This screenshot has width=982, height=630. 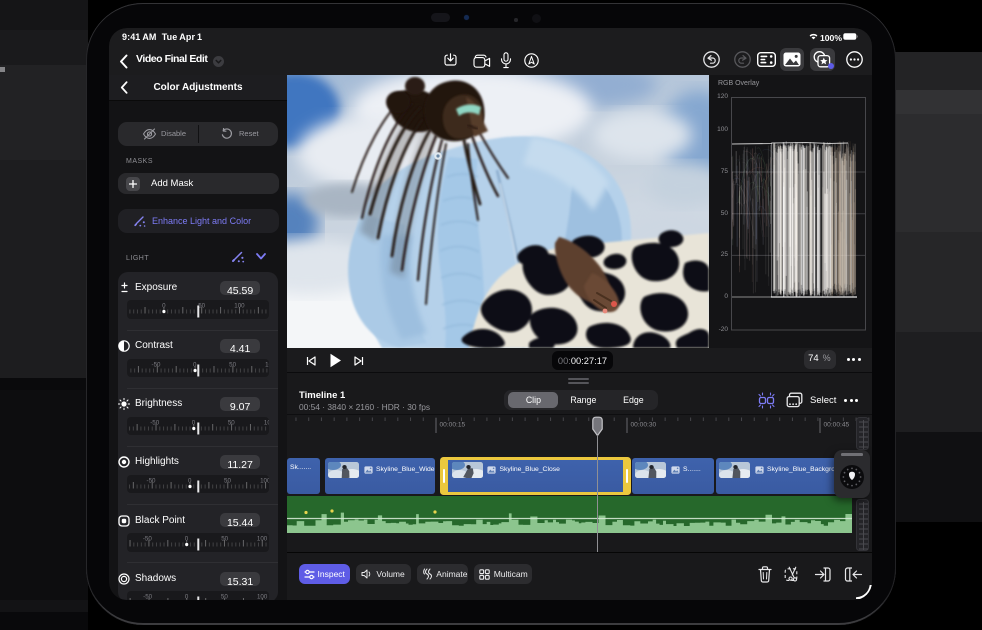 What do you see at coordinates (837, 425) in the screenshot?
I see `svg-text: 00:00:45` at bounding box center [837, 425].